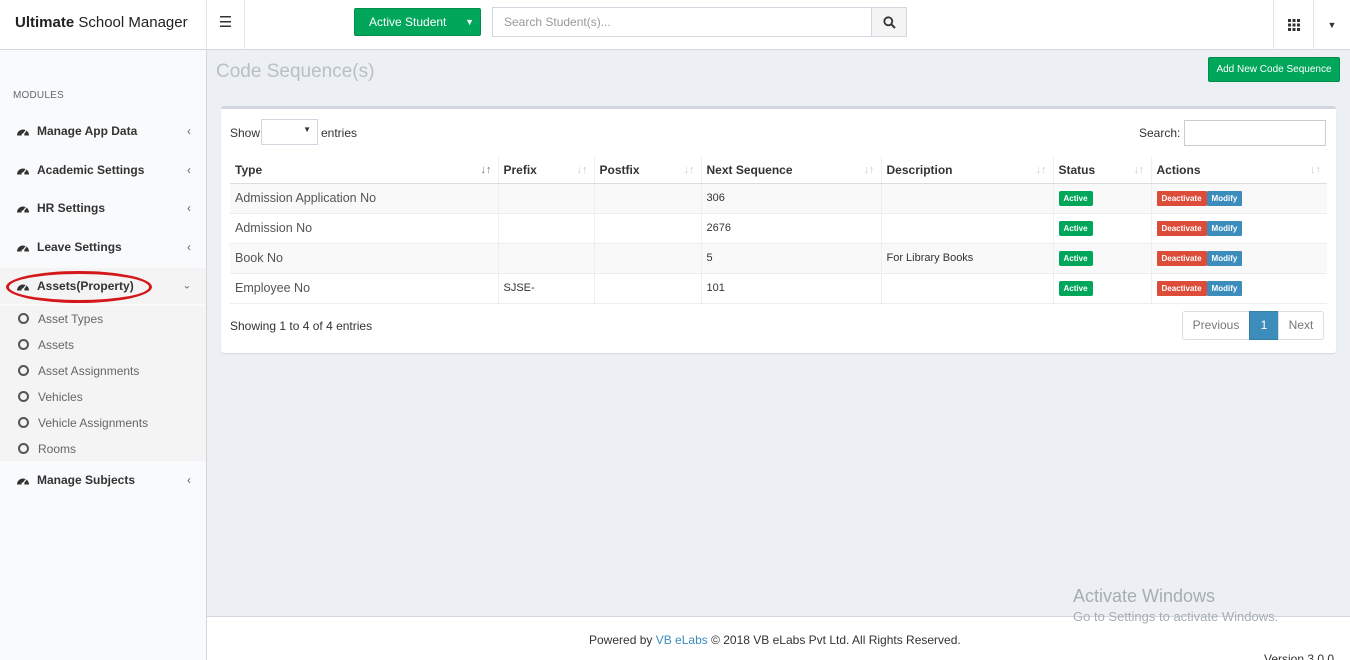  Describe the element at coordinates (648, 170) in the screenshot. I see `column-header-postfix: Postfix ↓↑` at that location.